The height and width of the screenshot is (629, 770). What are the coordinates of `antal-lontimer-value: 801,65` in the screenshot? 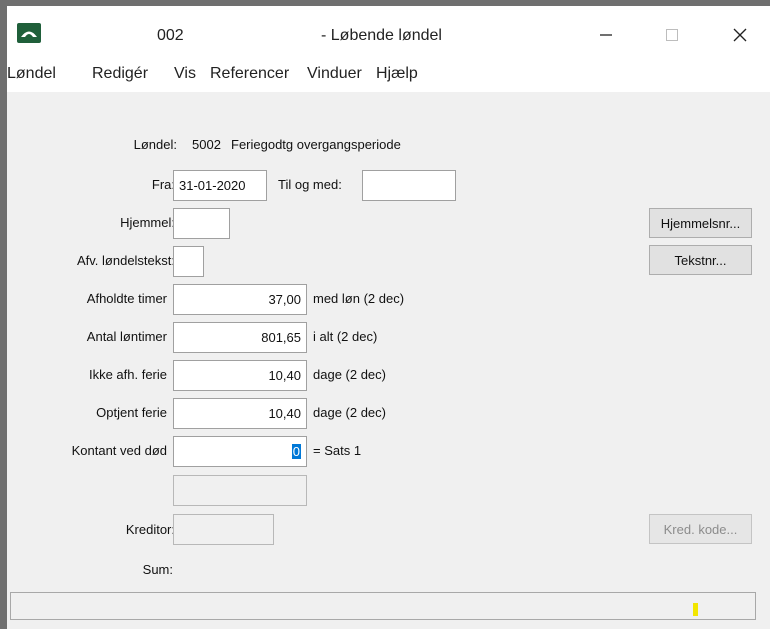 It's located at (281, 337).